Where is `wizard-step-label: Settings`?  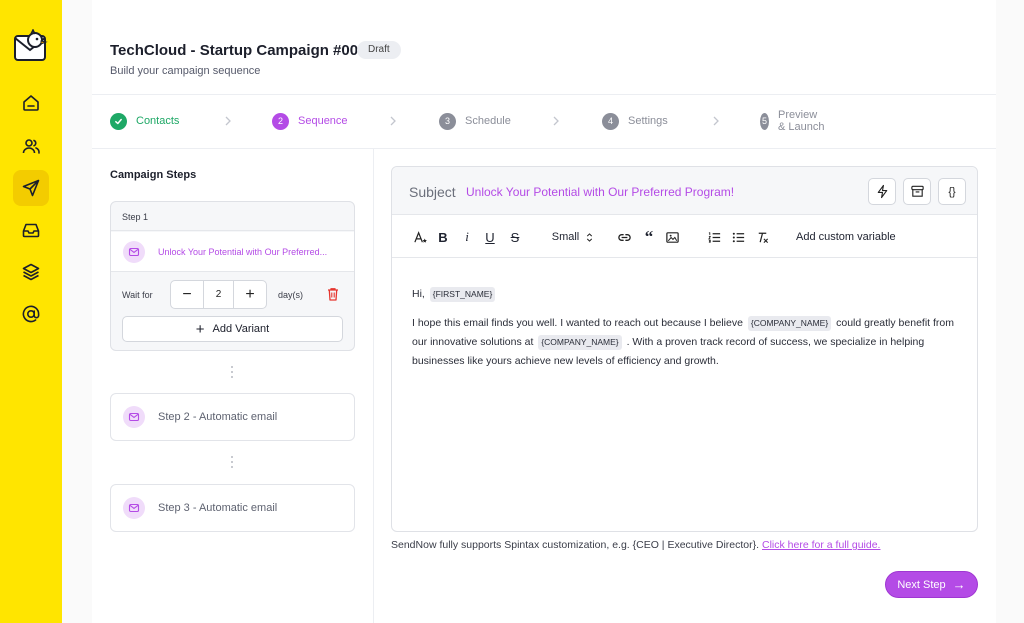 wizard-step-label: Settings is located at coordinates (648, 121).